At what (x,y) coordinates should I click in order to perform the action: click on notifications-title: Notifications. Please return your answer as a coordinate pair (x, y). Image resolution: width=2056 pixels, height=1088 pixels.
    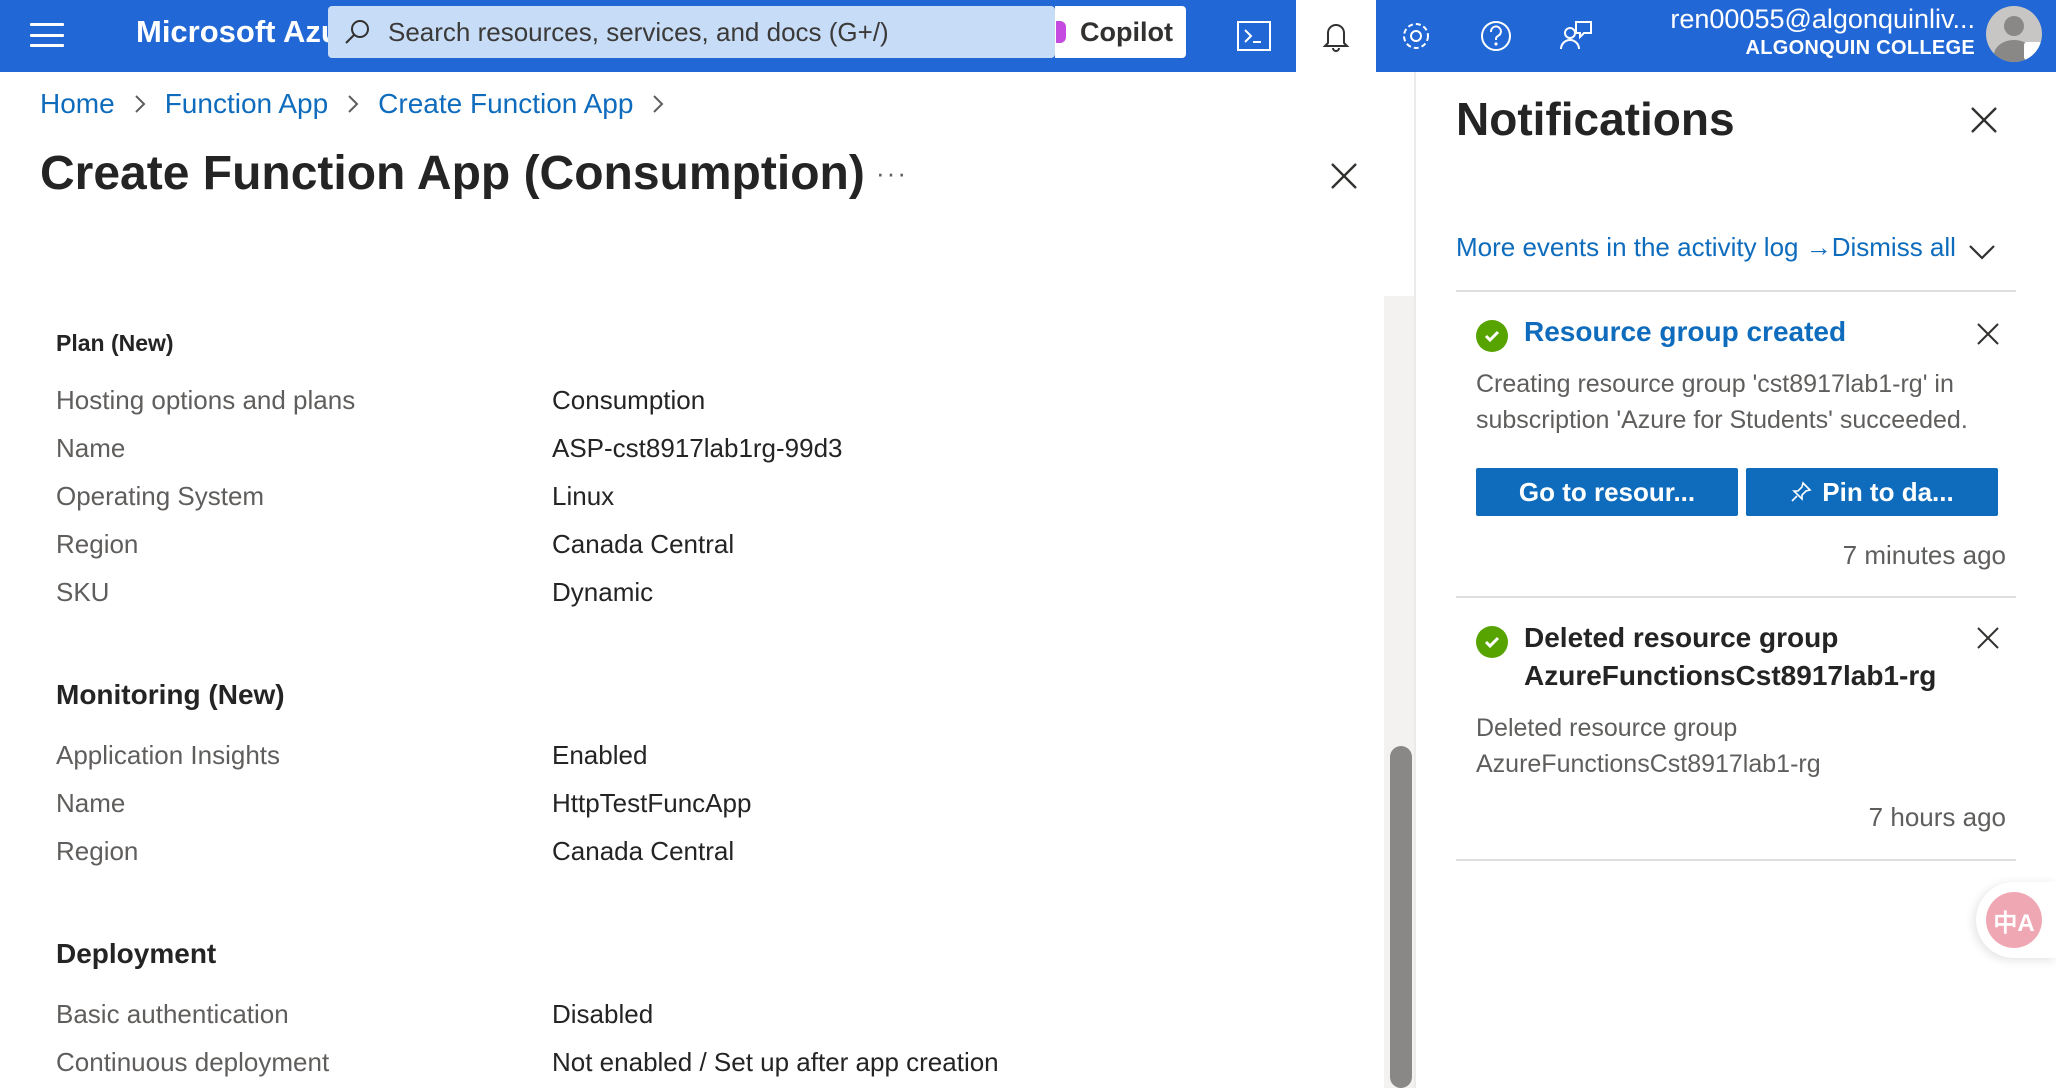
    Looking at the image, I should click on (1595, 119).